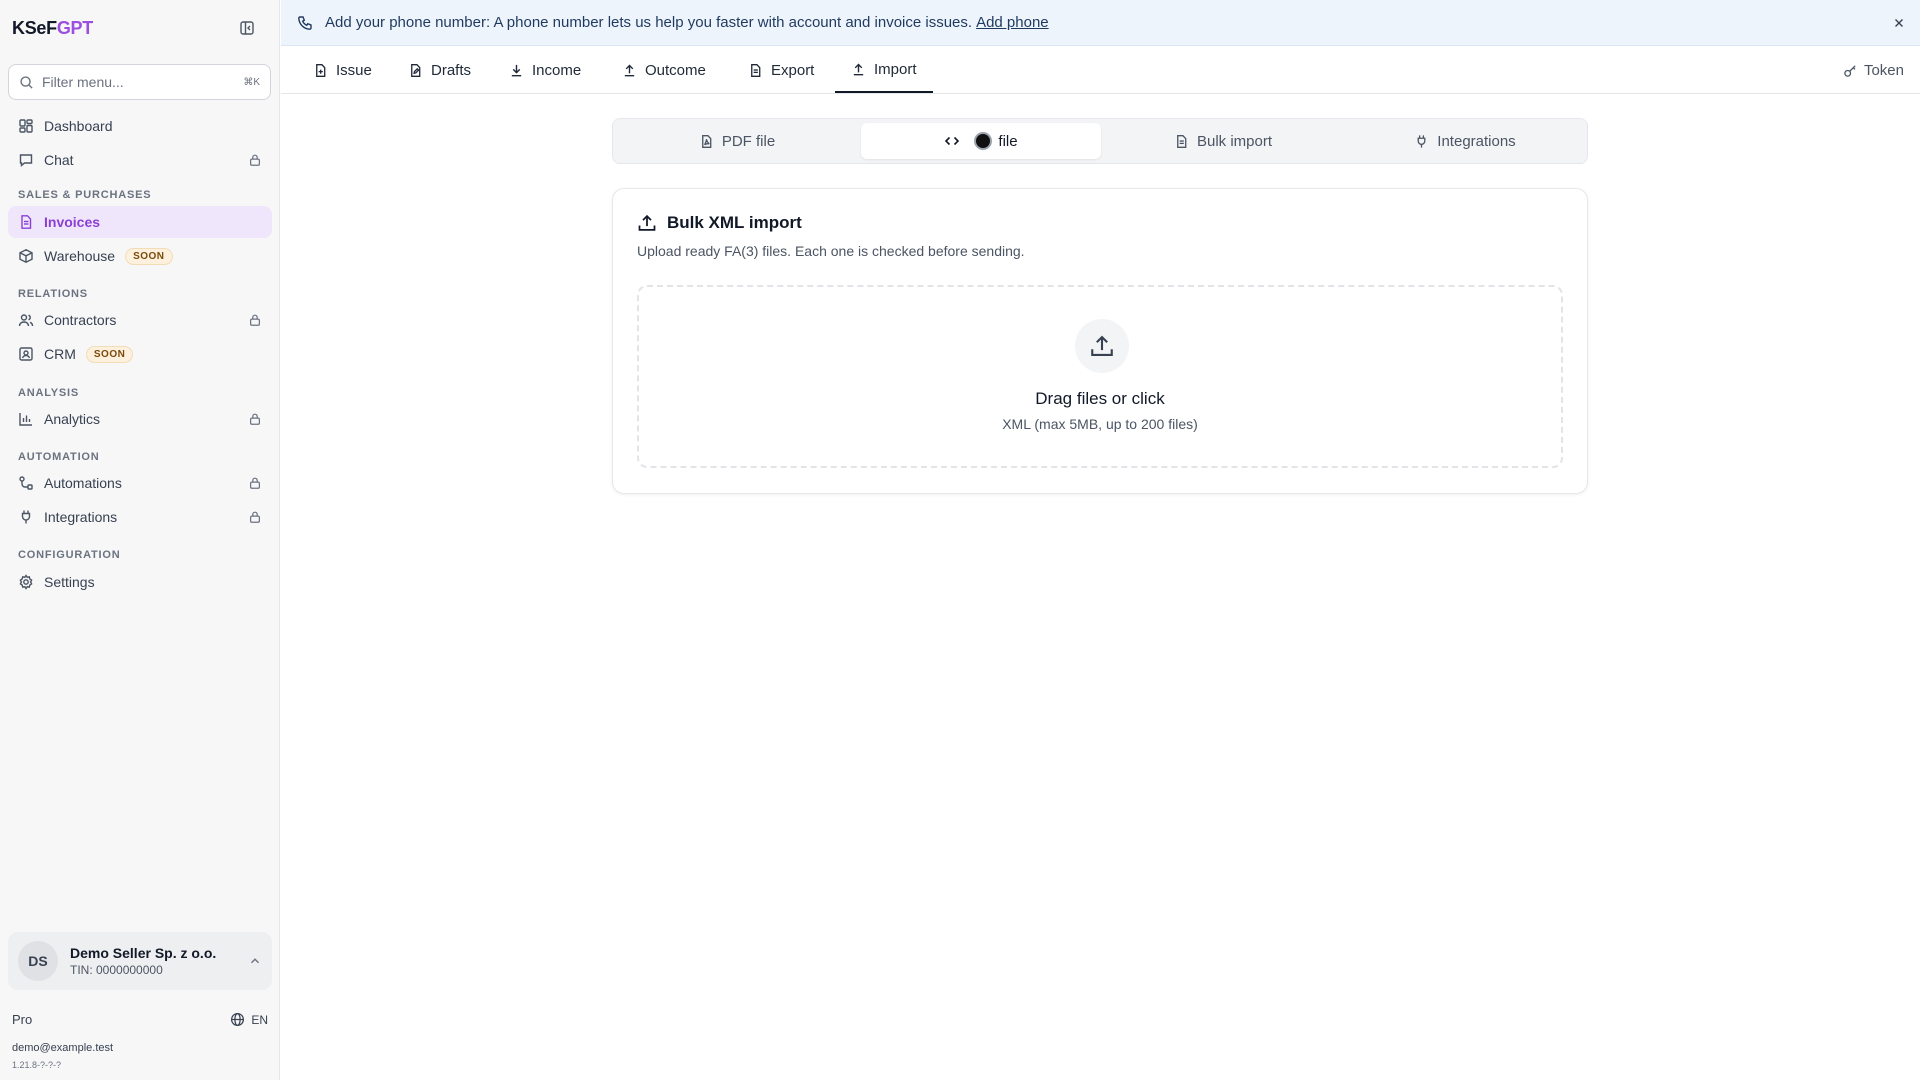 Image resolution: width=1920 pixels, height=1080 pixels. I want to click on workflow-icon, so click(26, 483).